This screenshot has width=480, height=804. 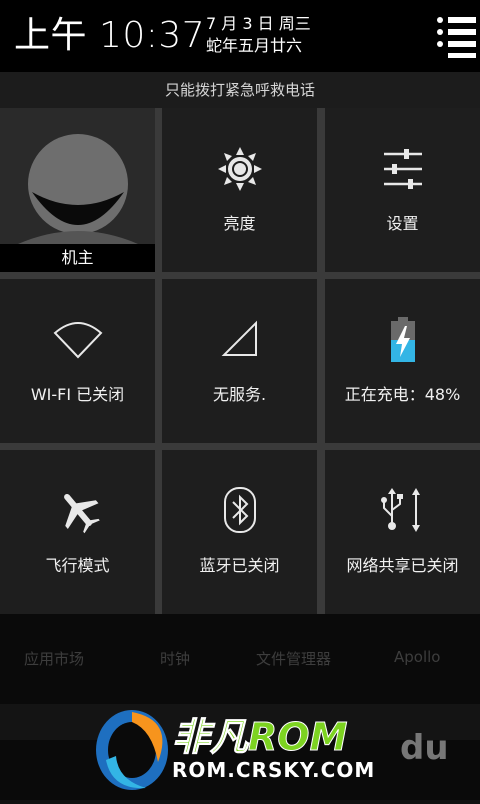 I want to click on bg-app-label: Apollo, so click(x=417, y=657).